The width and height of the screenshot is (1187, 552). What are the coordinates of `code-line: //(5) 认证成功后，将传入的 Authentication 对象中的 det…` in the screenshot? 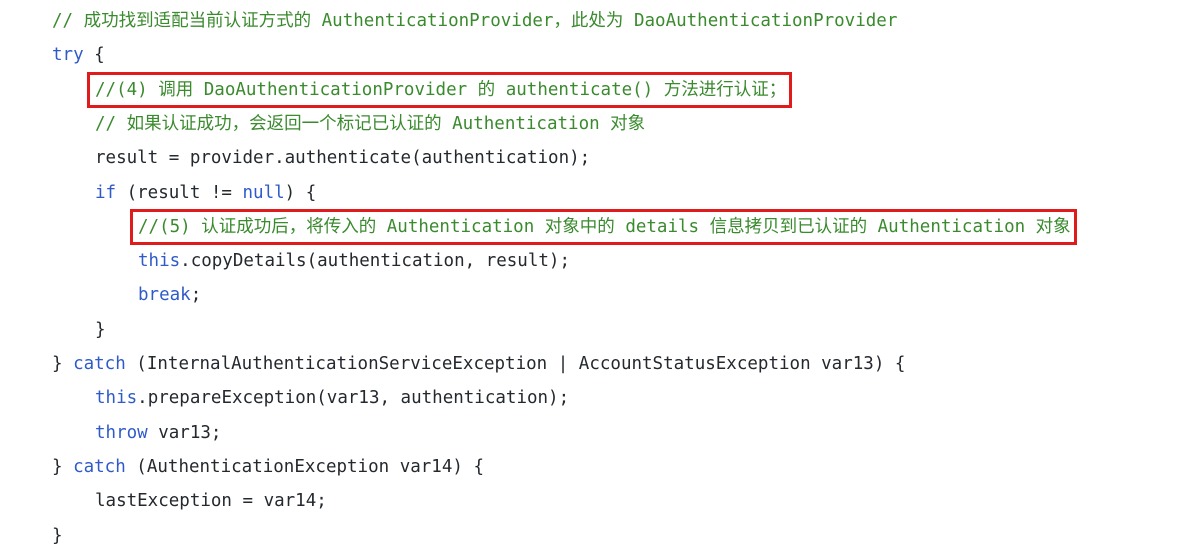 It's located at (604, 227).